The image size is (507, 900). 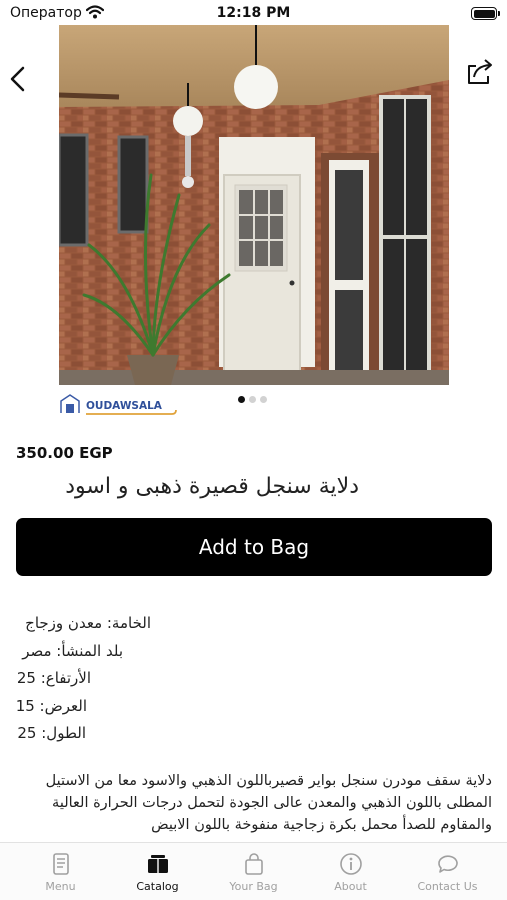 I want to click on status-bar: Оператор 12:18 PM, so click(x=253, y=14).